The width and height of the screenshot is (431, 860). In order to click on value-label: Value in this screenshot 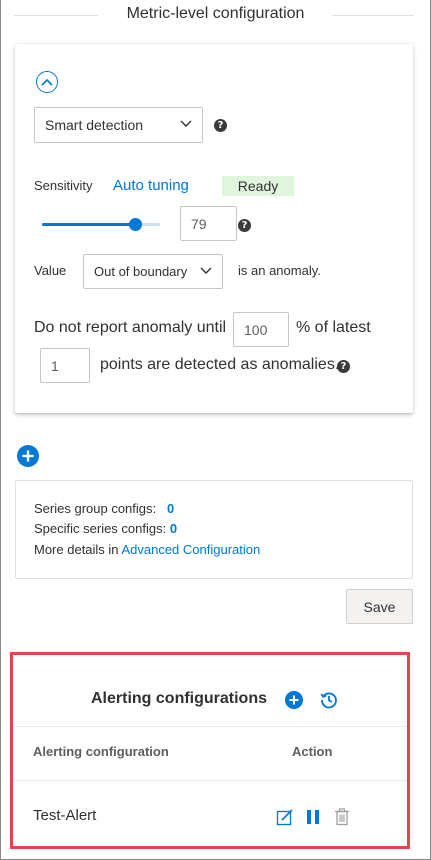, I will do `click(50, 270)`.